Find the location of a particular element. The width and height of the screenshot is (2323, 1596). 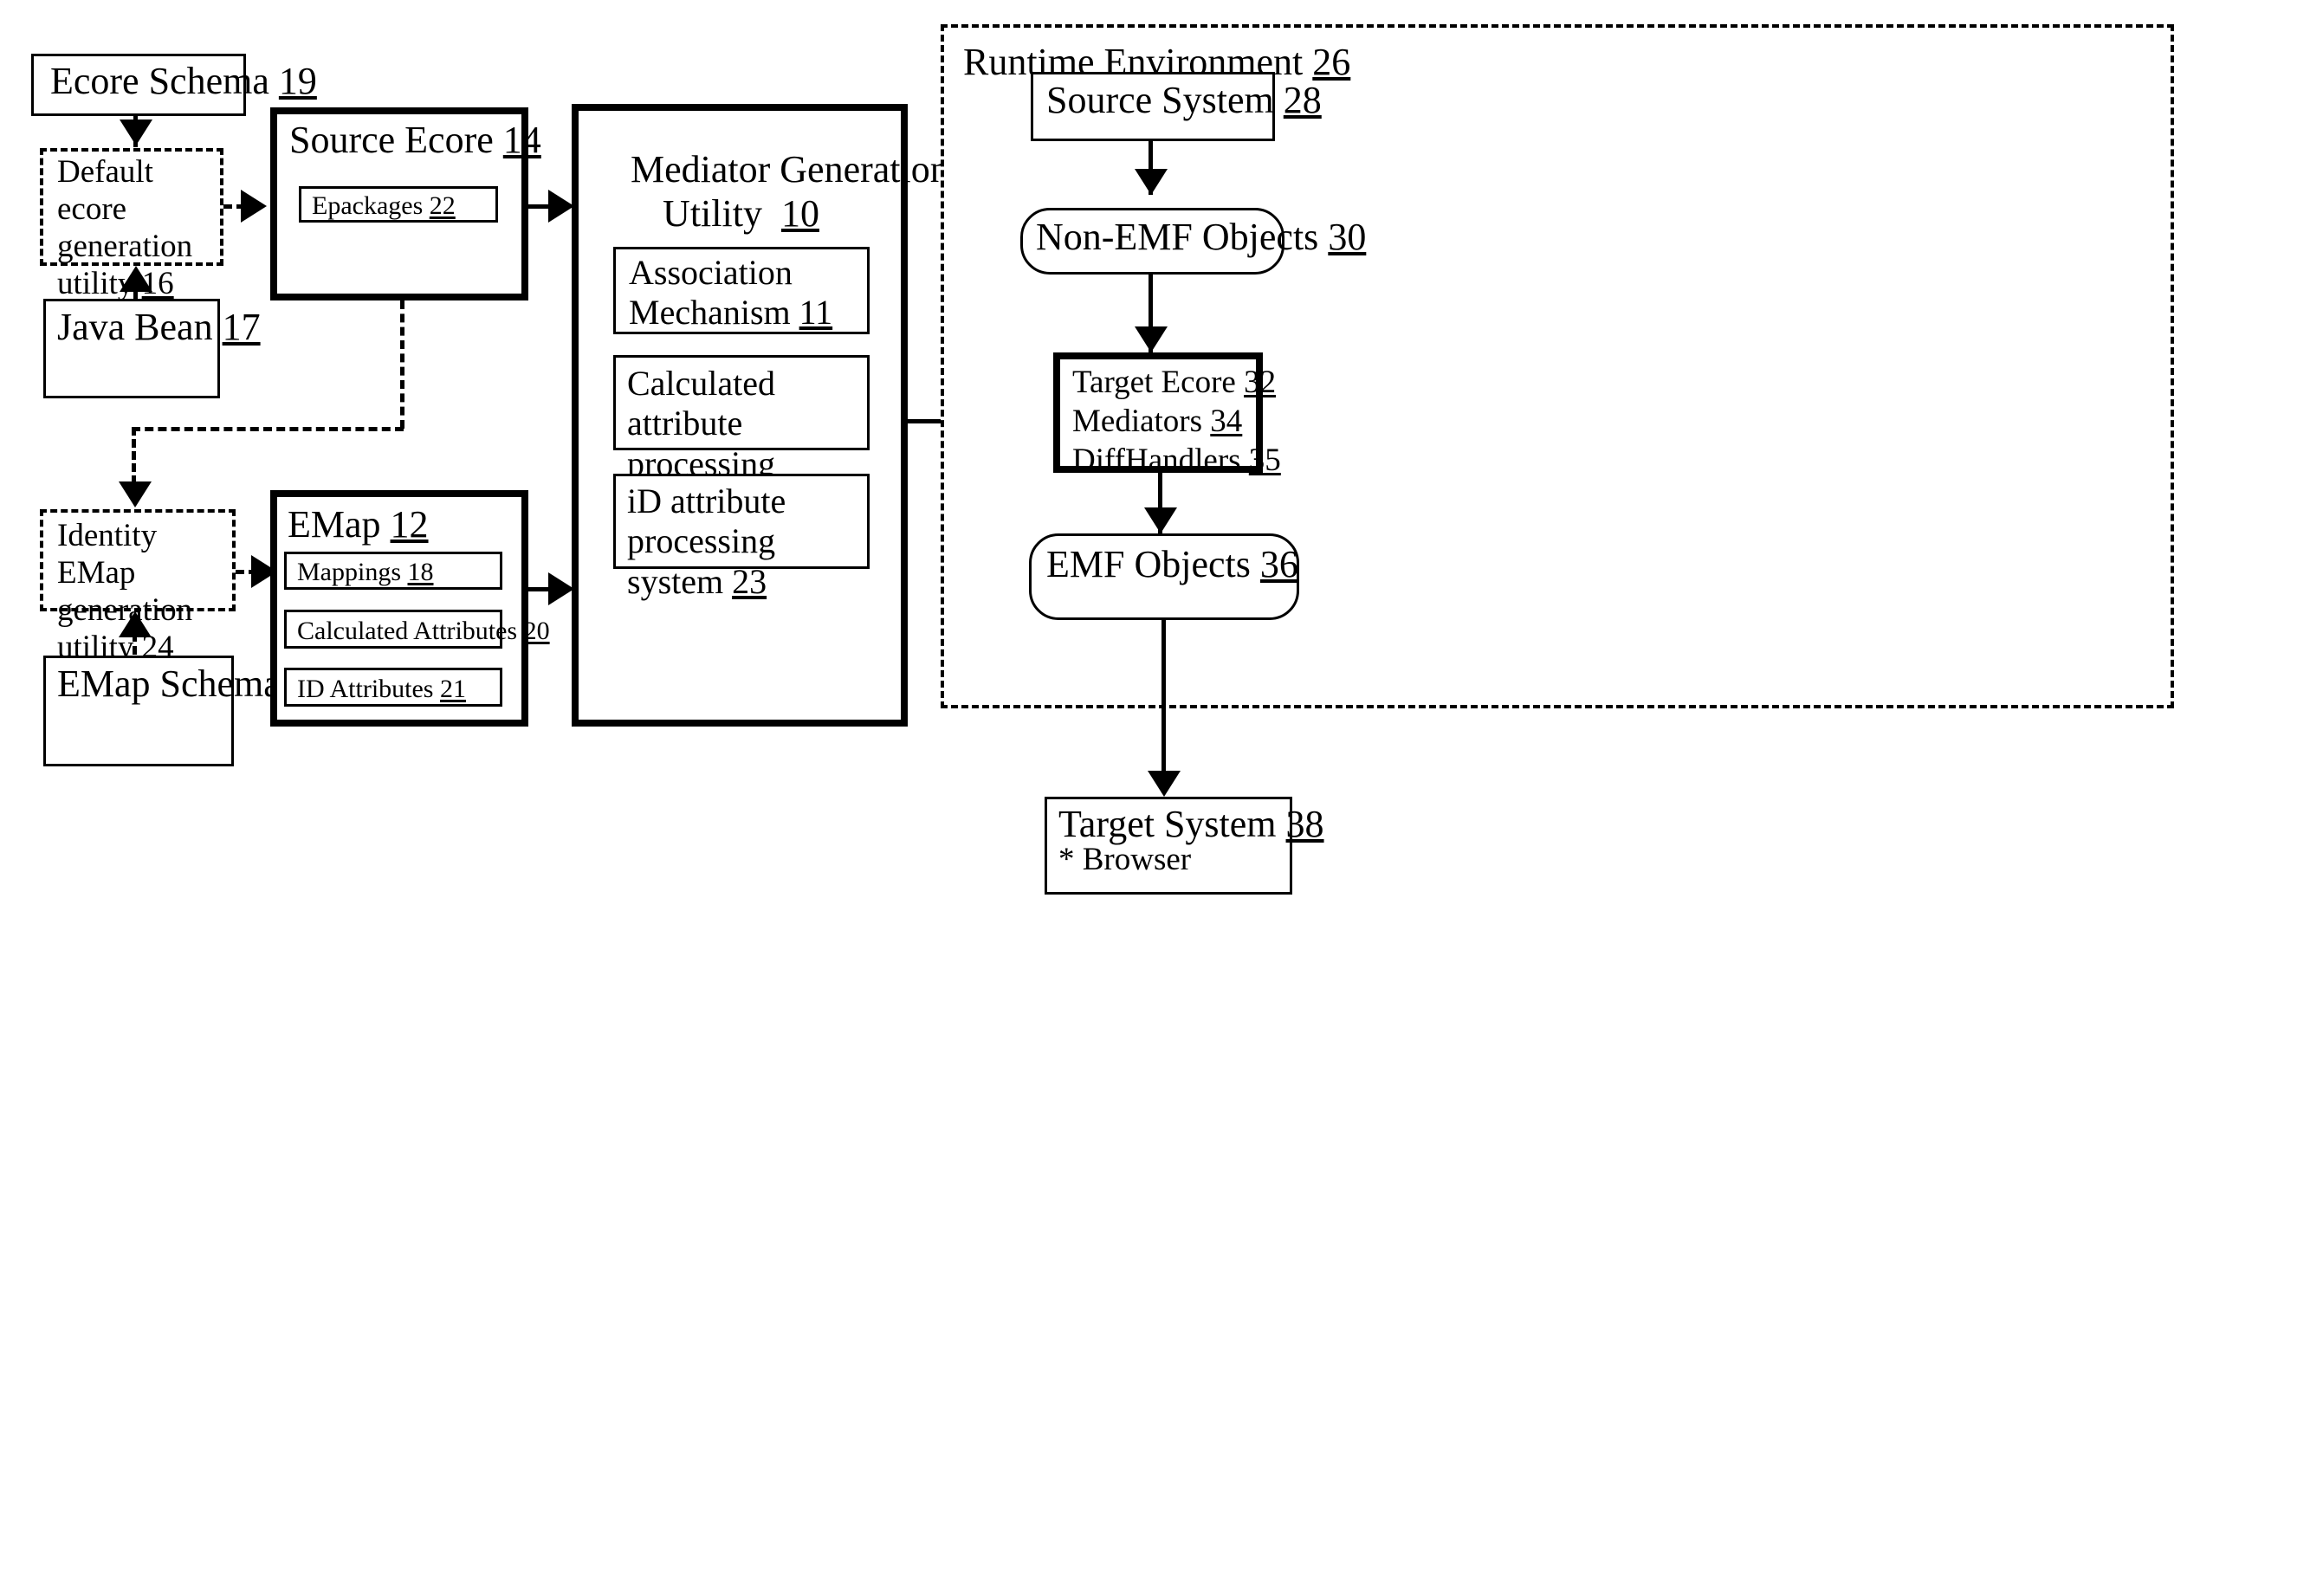

arrowhead-down-default-utility is located at coordinates (136, 132).